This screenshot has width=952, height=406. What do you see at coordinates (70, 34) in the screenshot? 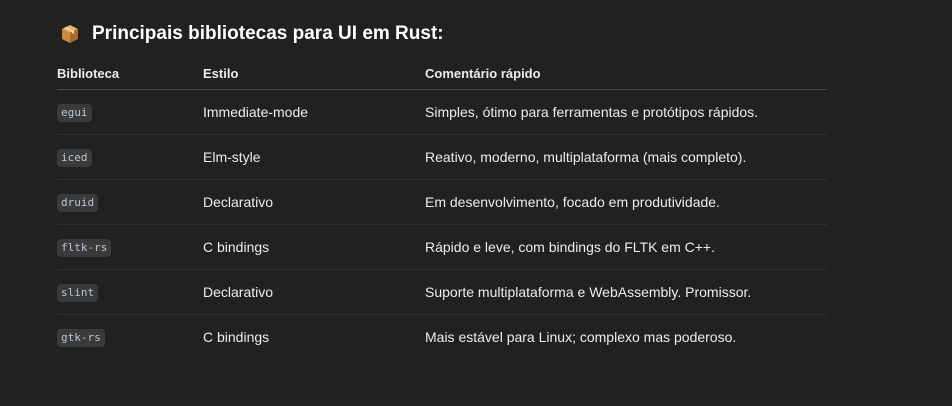
I see `package-icon` at bounding box center [70, 34].